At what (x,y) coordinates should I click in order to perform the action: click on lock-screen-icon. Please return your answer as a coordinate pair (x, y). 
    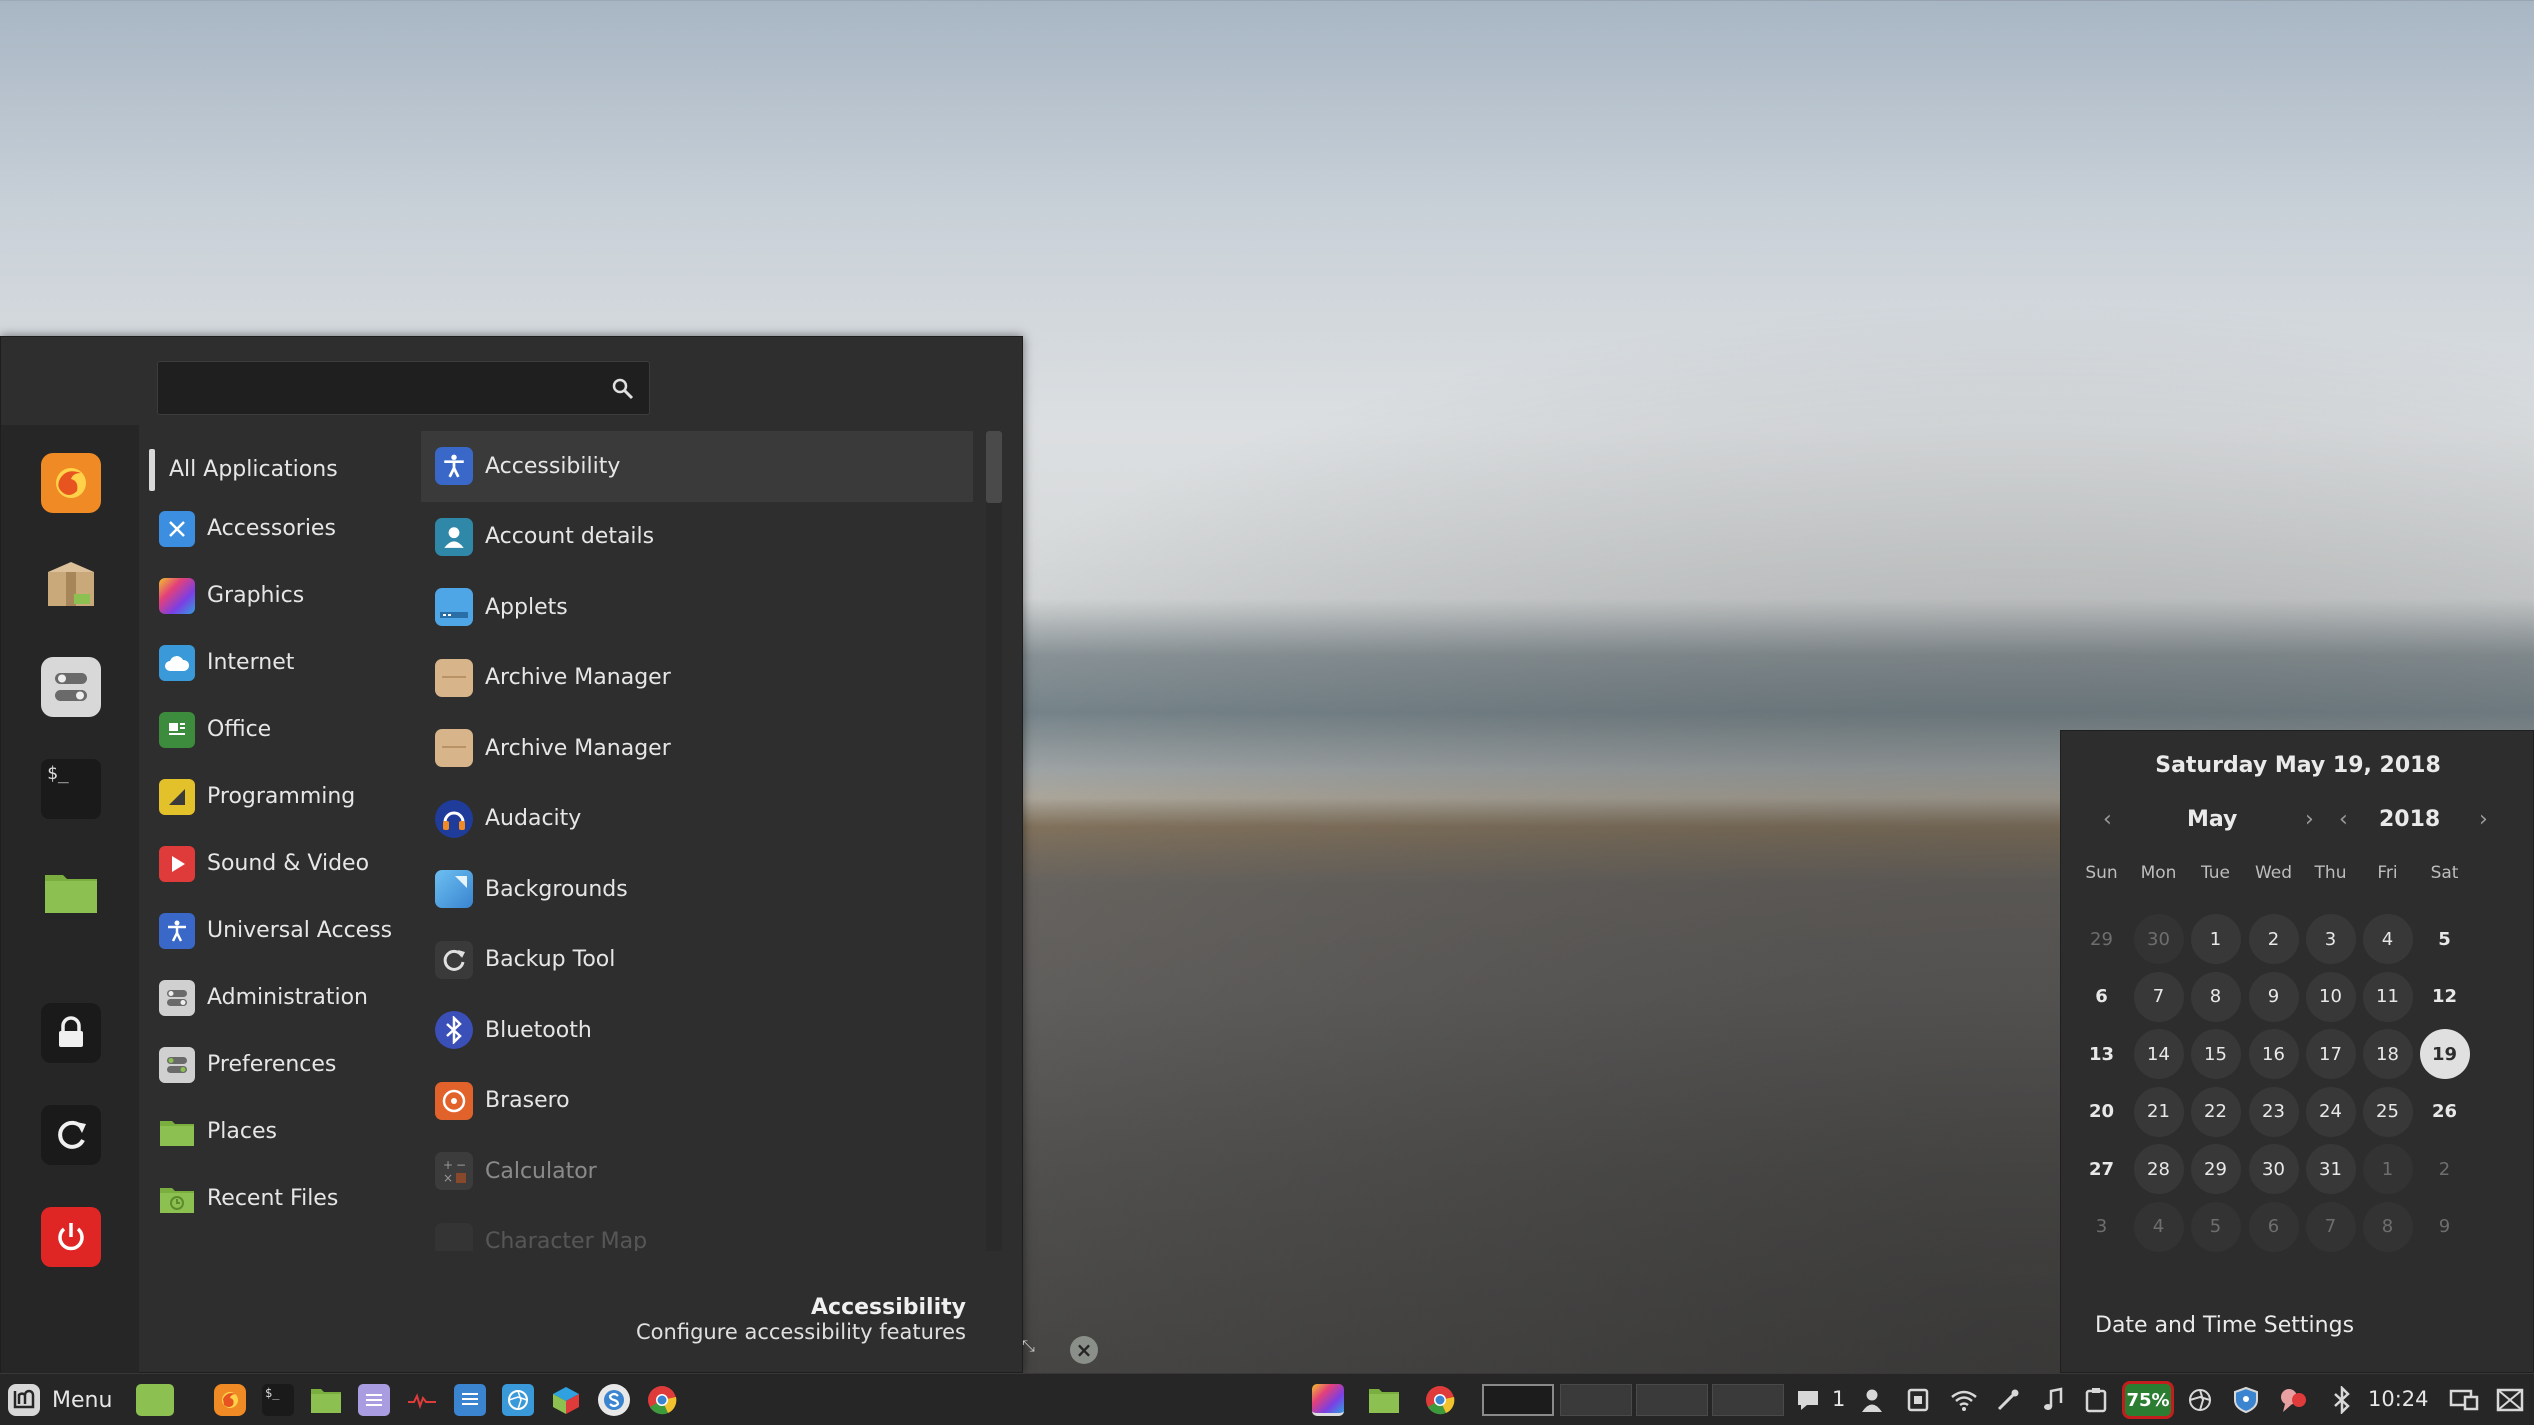
    Looking at the image, I should click on (71, 1033).